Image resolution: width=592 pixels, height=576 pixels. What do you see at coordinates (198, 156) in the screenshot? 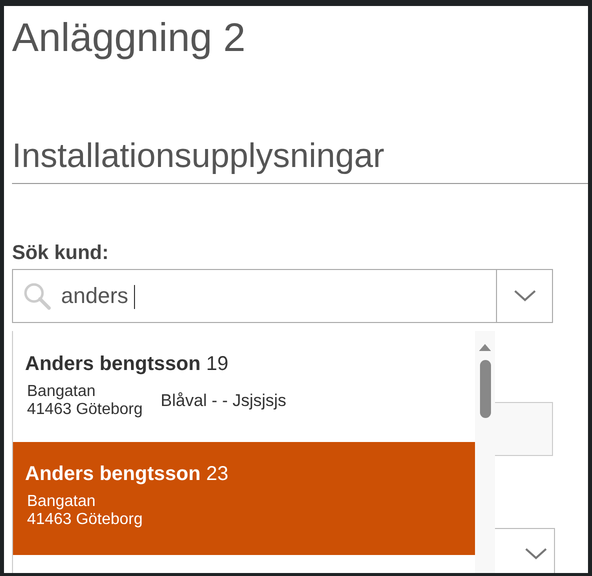
I see `section-heading: Installationsupplysningar` at bounding box center [198, 156].